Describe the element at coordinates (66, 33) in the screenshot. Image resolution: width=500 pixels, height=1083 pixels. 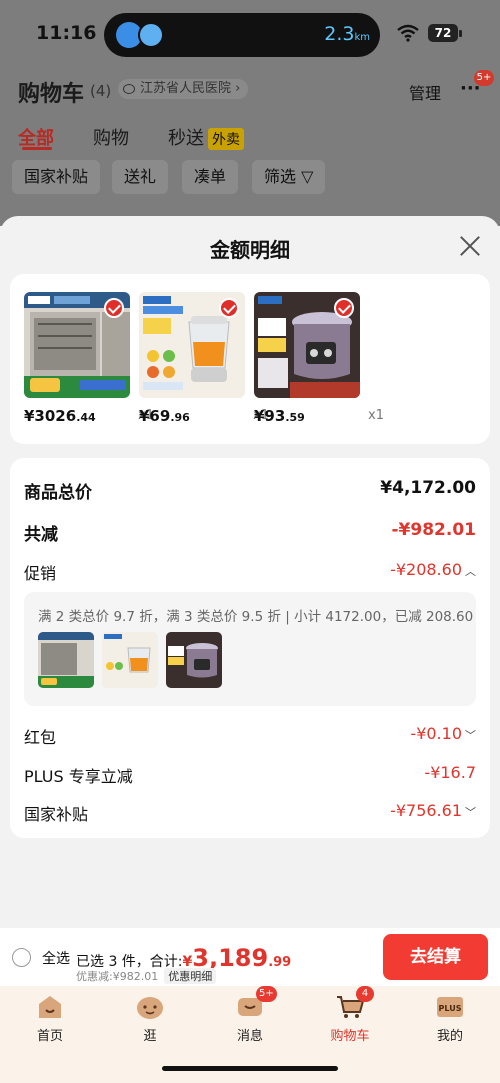
I see `status-time: 11:16` at that location.